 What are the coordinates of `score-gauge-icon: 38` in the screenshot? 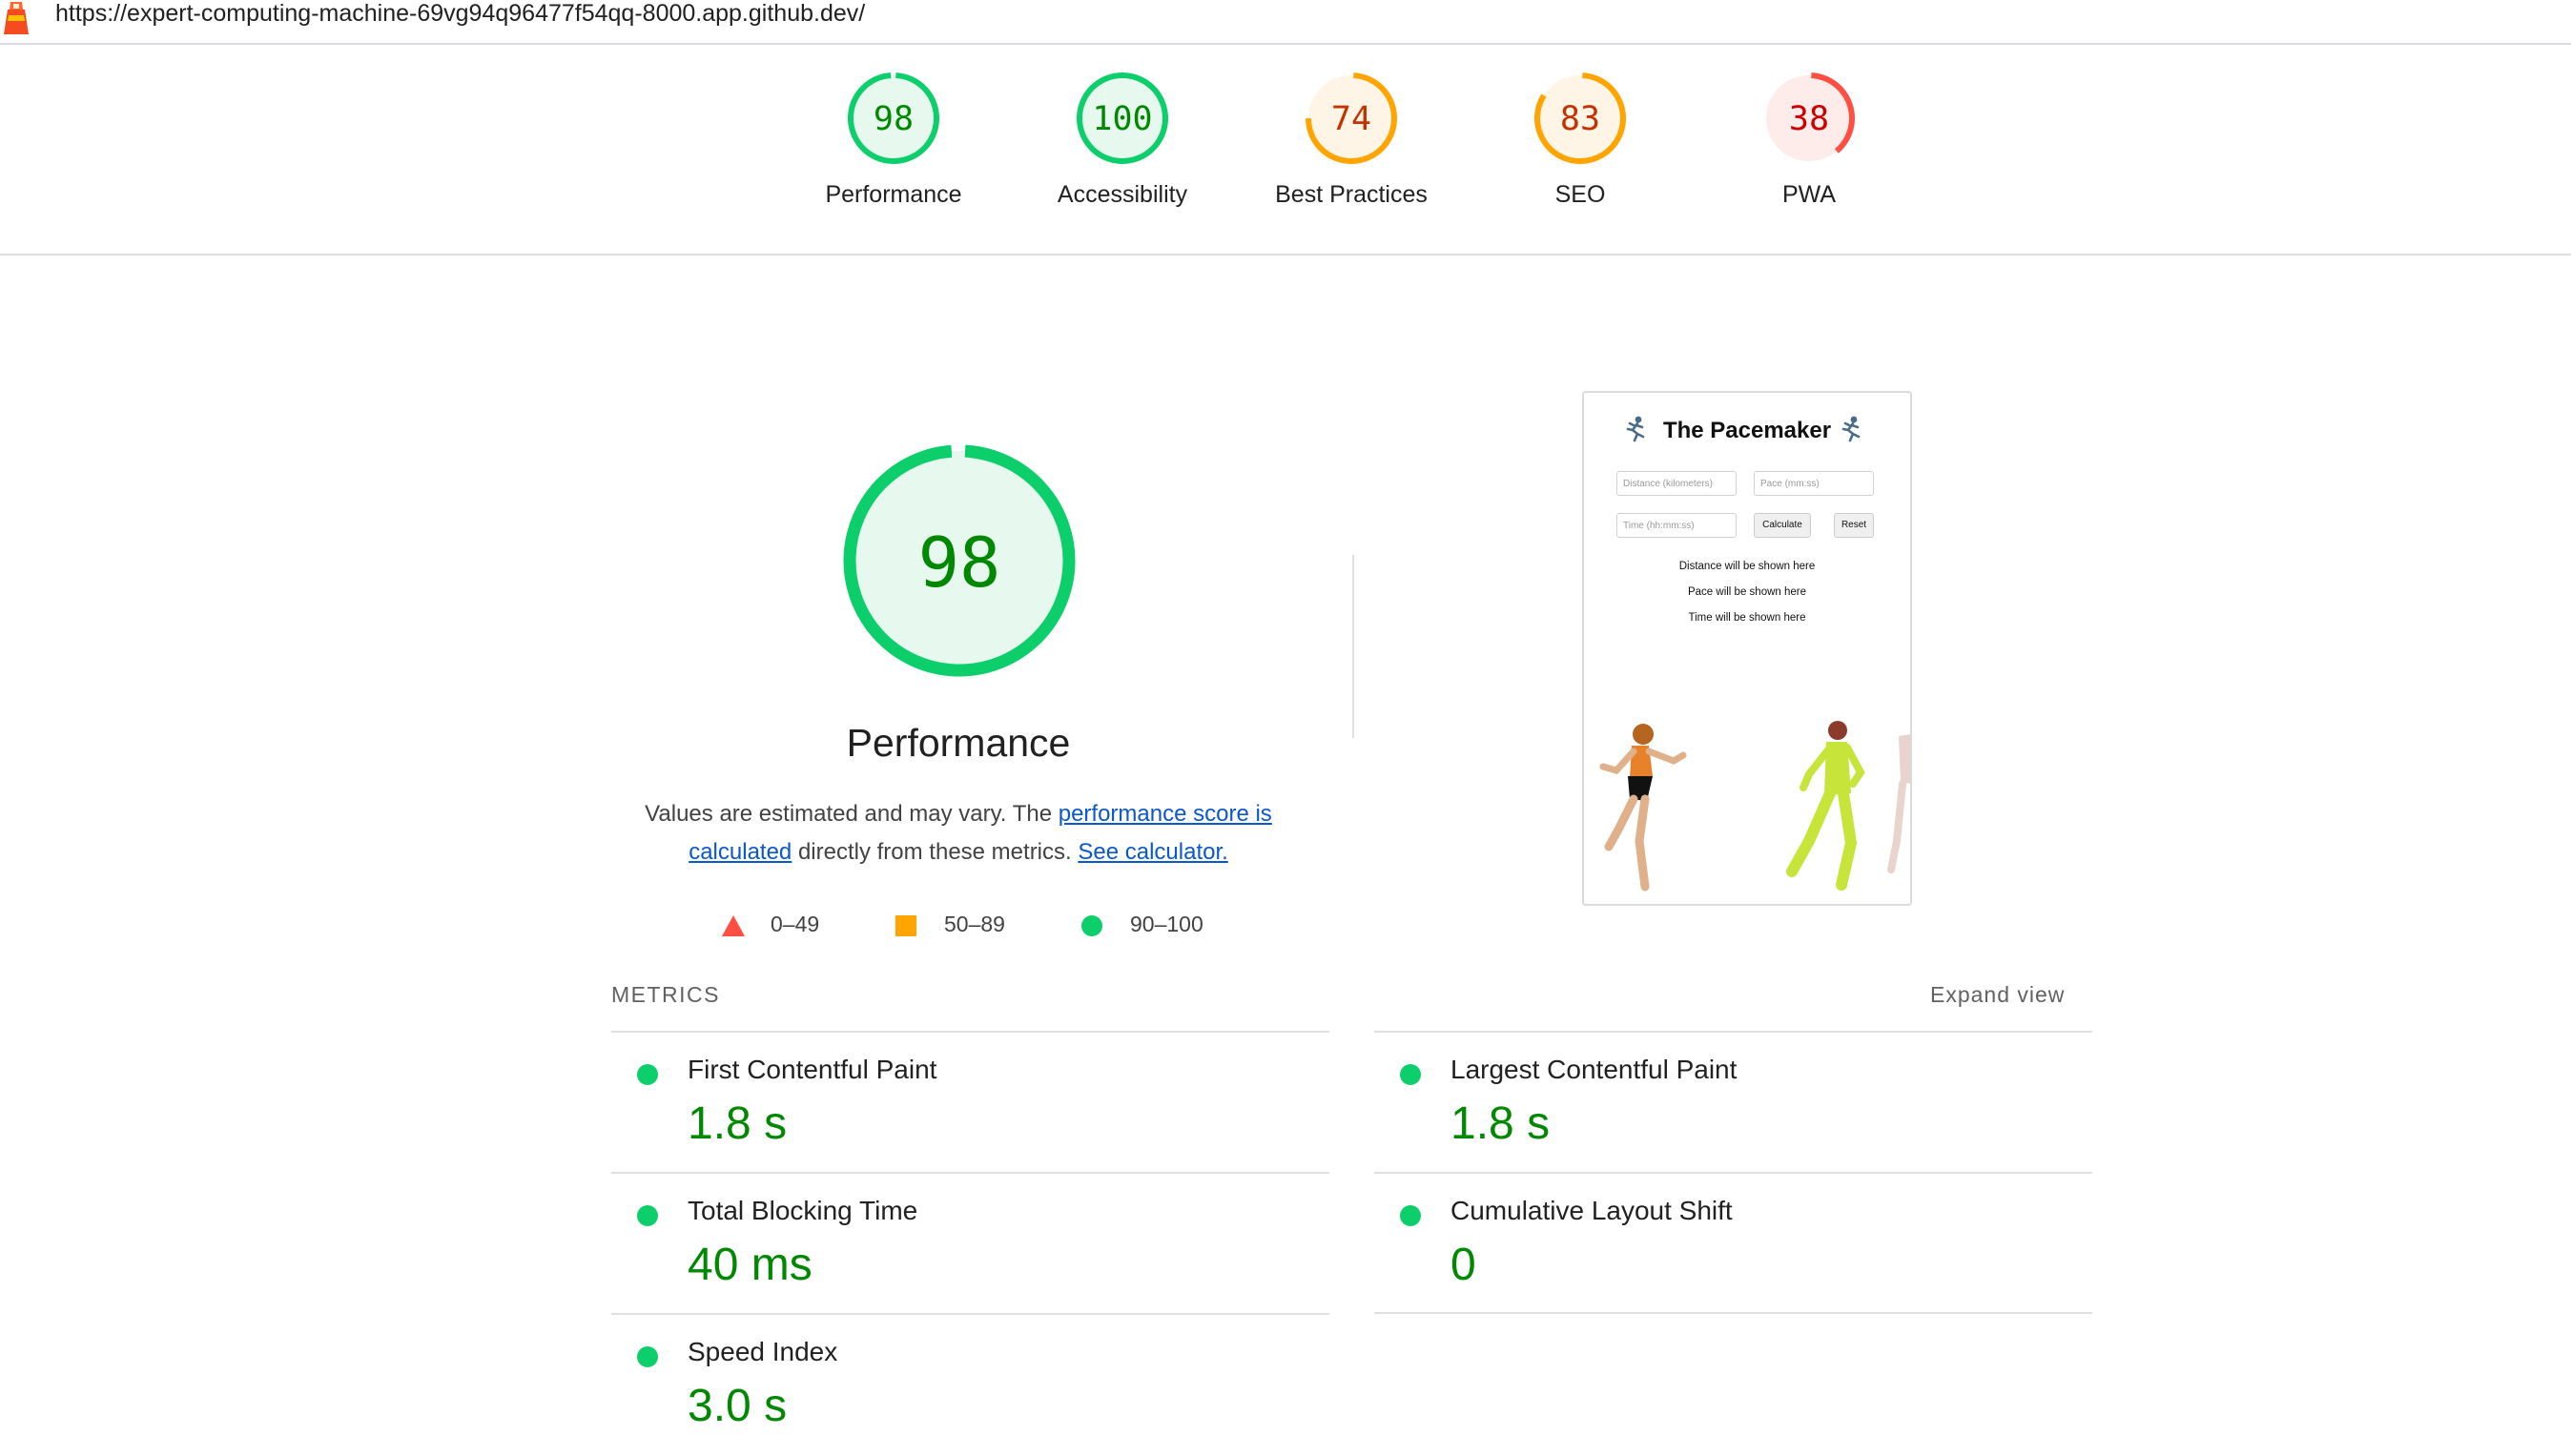 It's located at (1809, 118).